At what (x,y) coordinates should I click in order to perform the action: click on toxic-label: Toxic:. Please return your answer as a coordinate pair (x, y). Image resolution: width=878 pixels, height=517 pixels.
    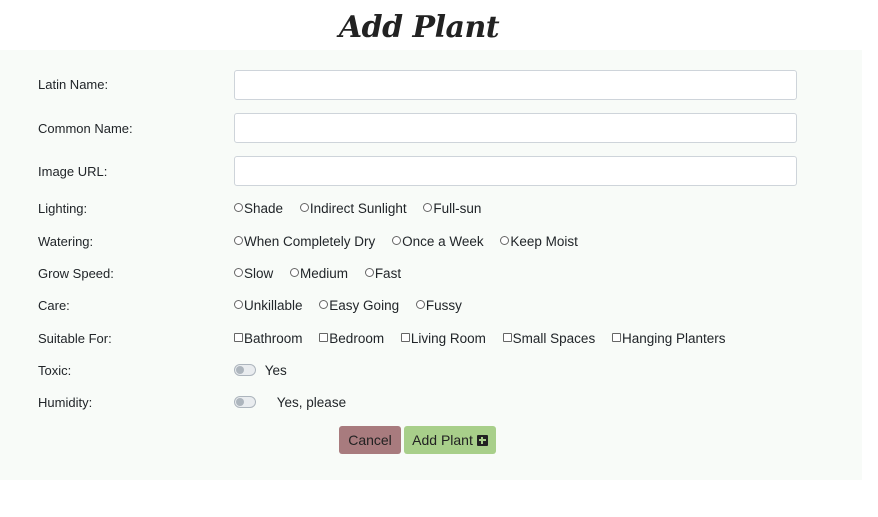
    Looking at the image, I should click on (55, 370).